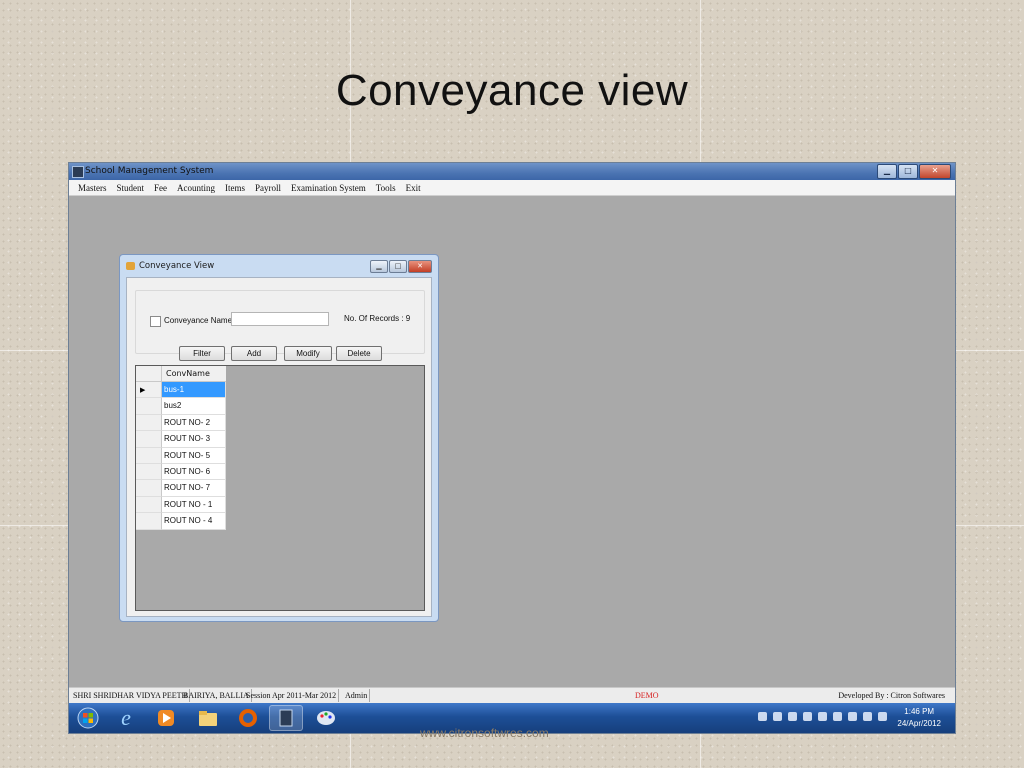 The image size is (1024, 768). I want to click on table-row: ROUT NO- 5, so click(181, 455).